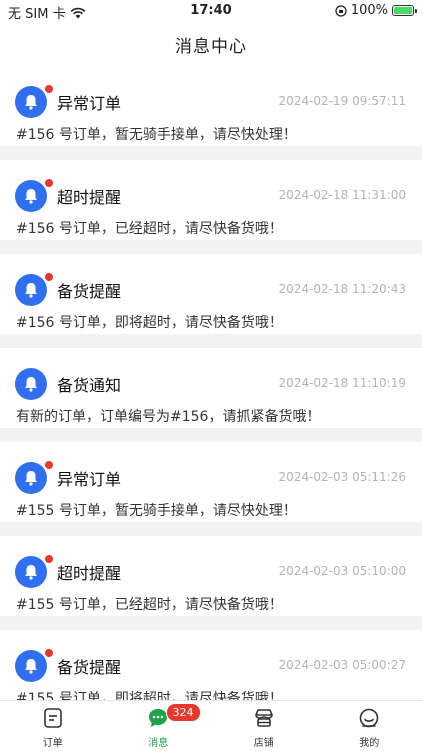 The height and width of the screenshot is (751, 422). I want to click on status-bar: 无 SIM 卡 17:40 100%, so click(211, 11).